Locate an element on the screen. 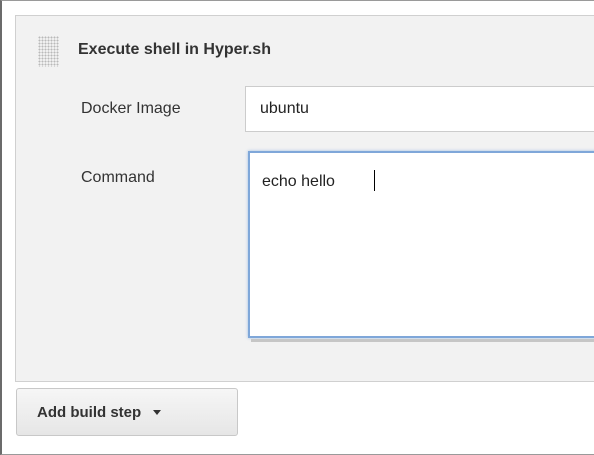  add-build-step-button: Add build step is located at coordinates (127, 412).